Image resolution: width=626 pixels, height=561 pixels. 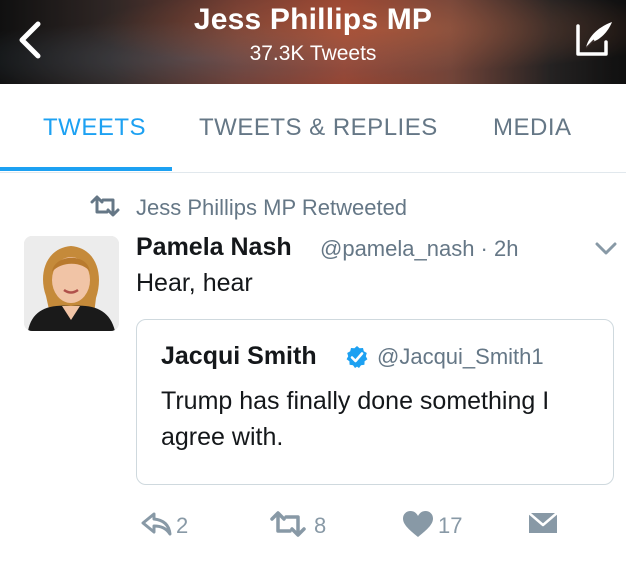 What do you see at coordinates (357, 357) in the screenshot?
I see `verified-badge-icon` at bounding box center [357, 357].